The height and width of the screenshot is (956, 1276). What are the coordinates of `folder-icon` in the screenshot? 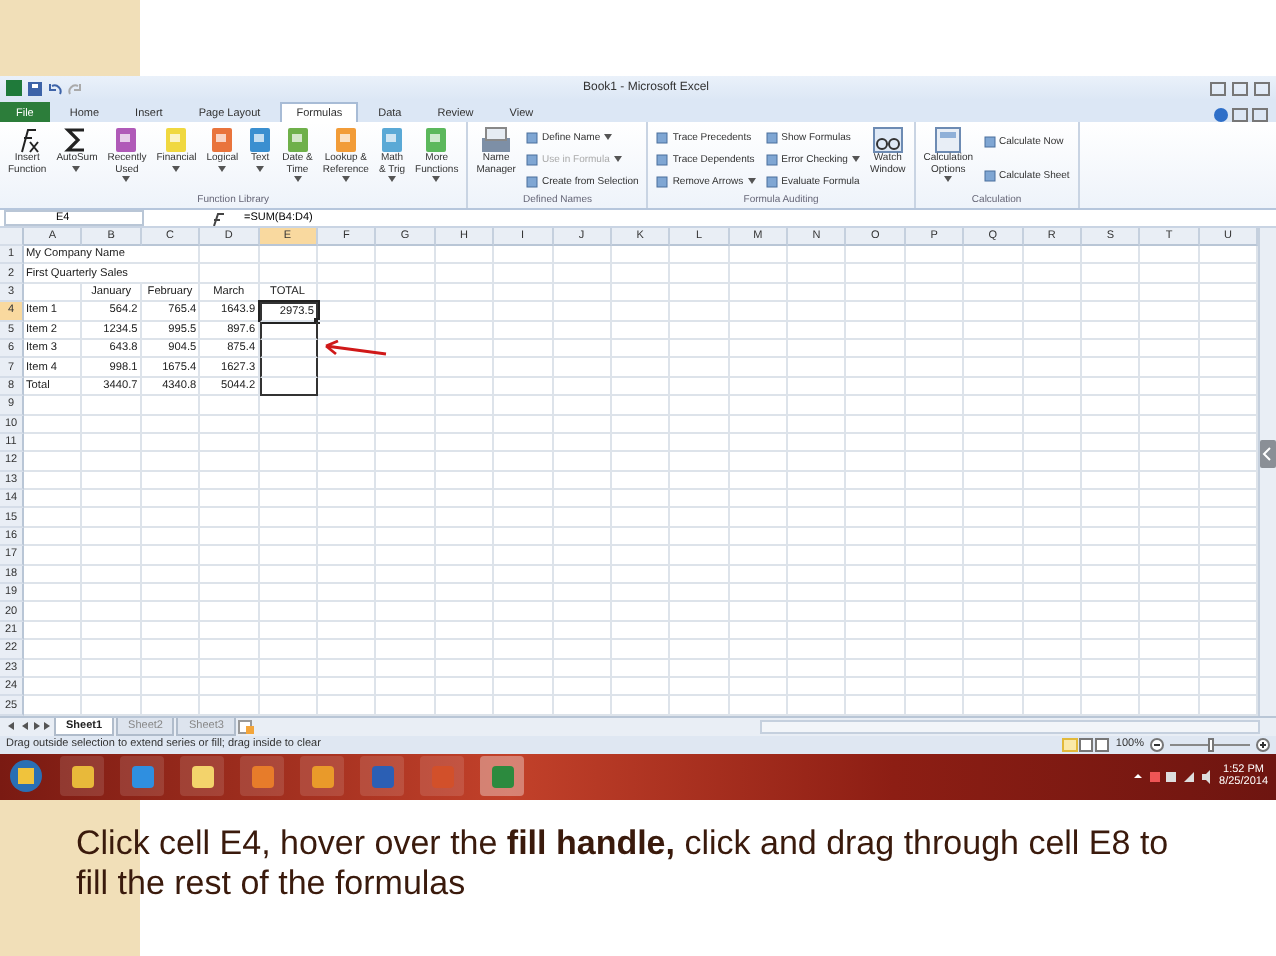 It's located at (202, 776).